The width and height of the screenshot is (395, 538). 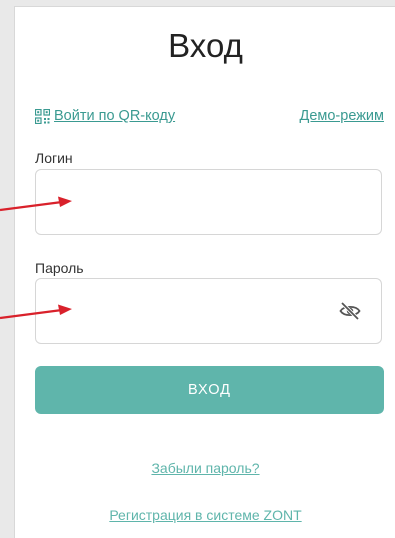 I want to click on login-label: Логин, so click(x=54, y=158).